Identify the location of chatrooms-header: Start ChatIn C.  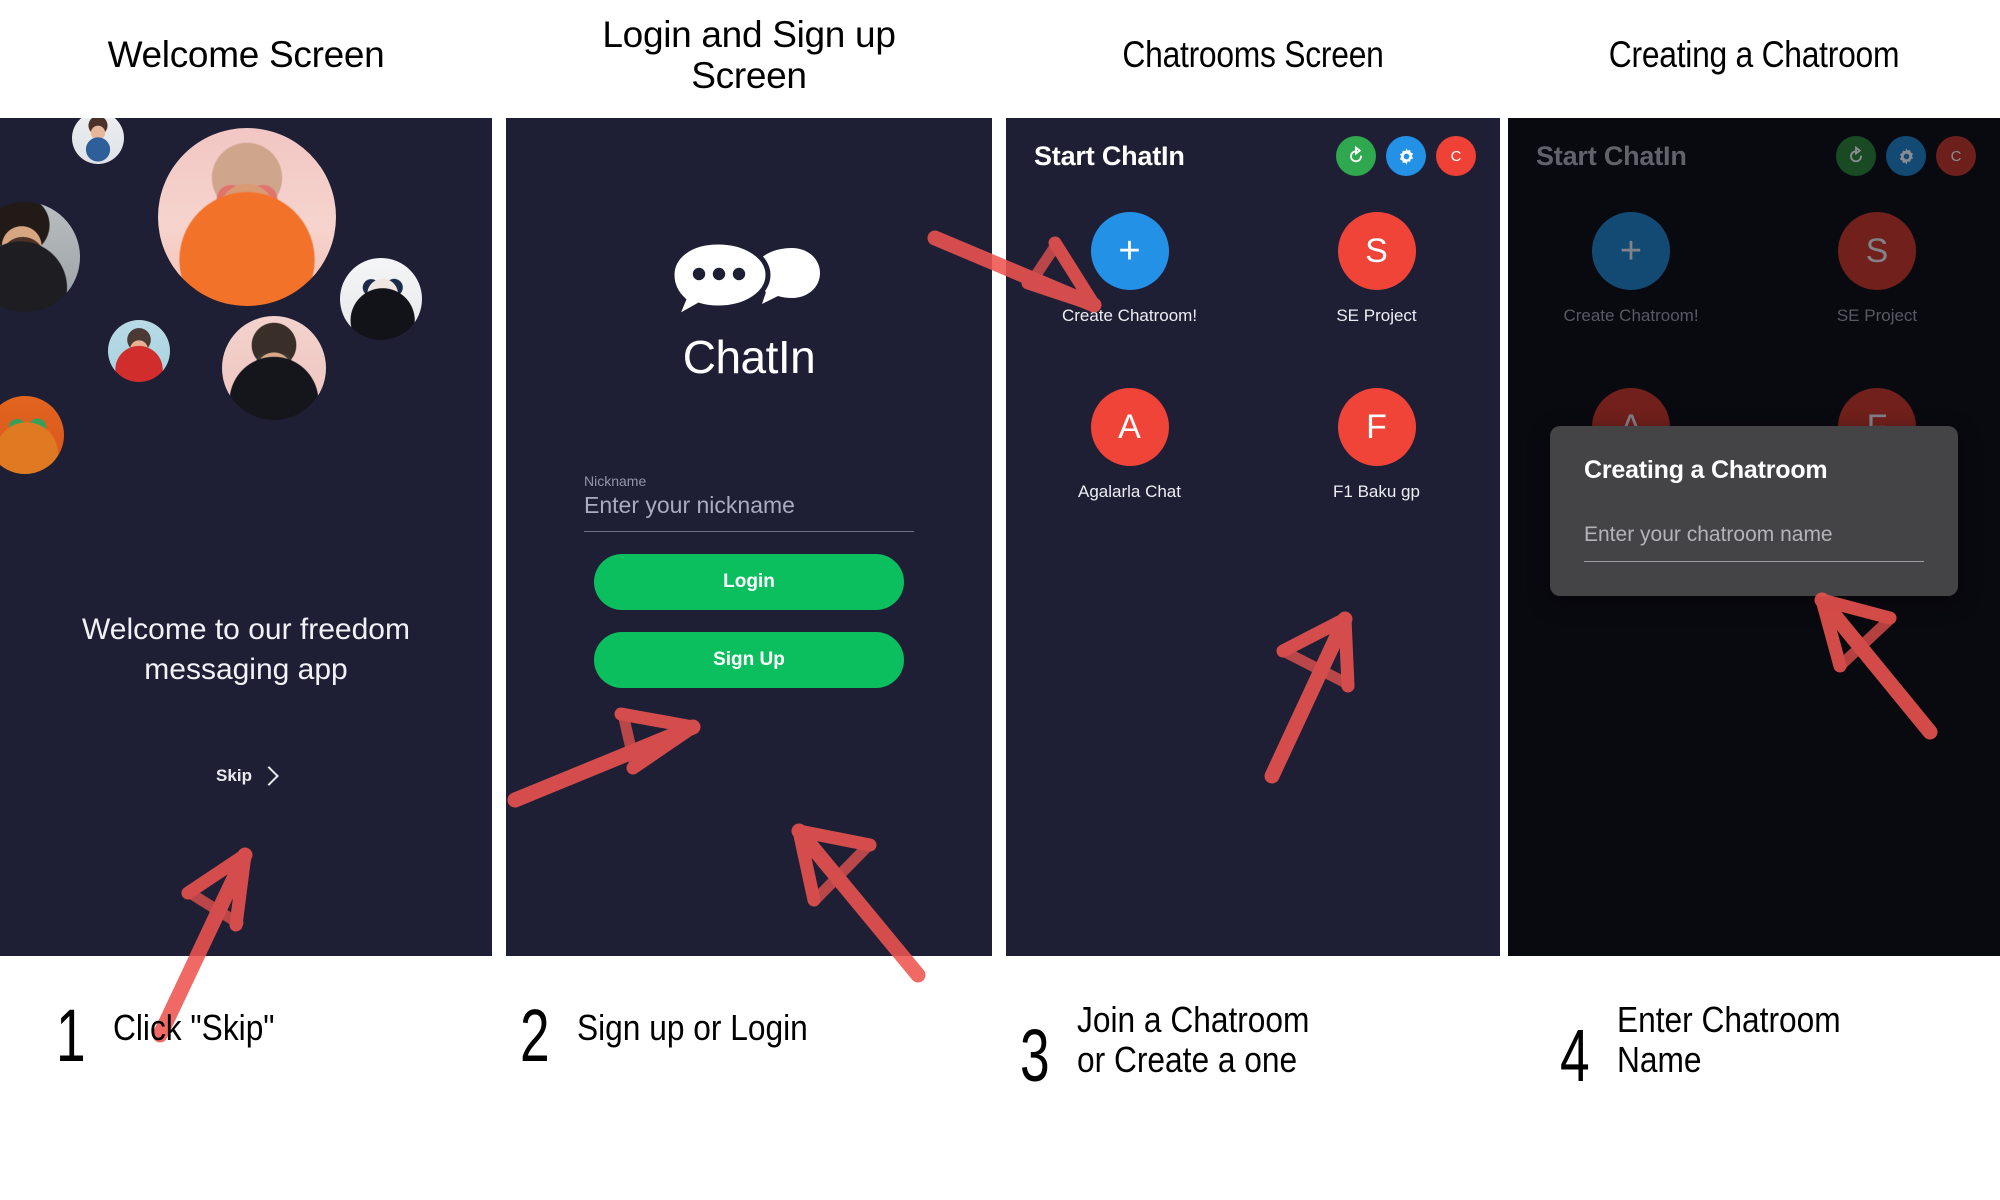
(1255, 156).